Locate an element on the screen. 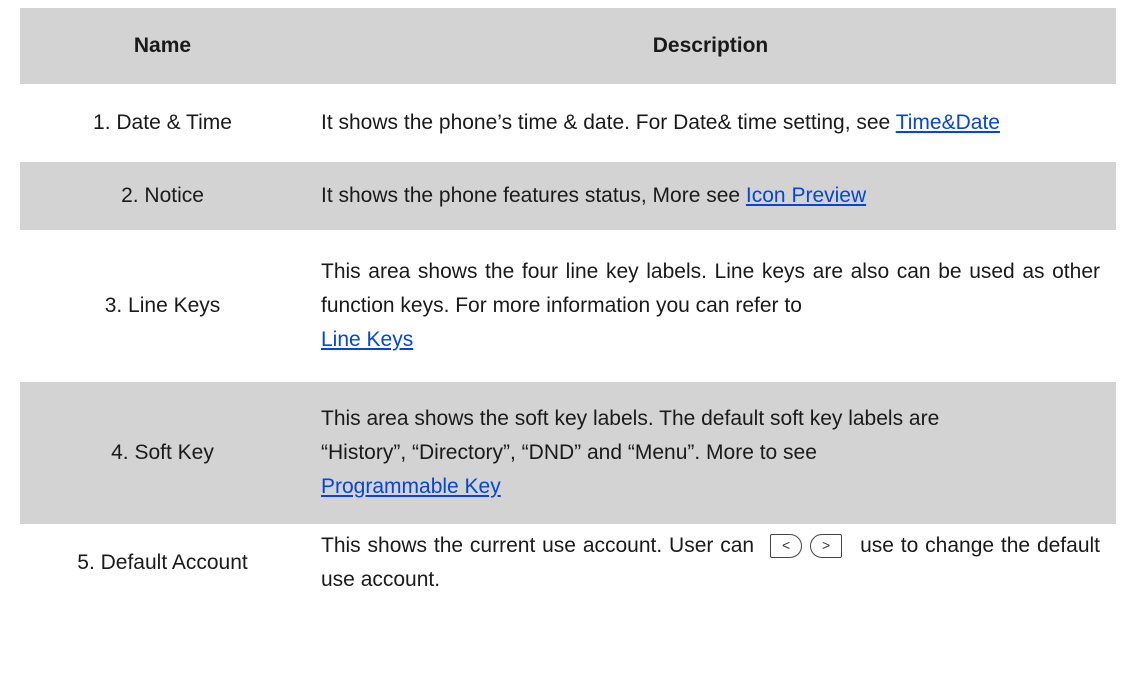 This screenshot has height=677, width=1136. header-description: Description is located at coordinates (710, 48).